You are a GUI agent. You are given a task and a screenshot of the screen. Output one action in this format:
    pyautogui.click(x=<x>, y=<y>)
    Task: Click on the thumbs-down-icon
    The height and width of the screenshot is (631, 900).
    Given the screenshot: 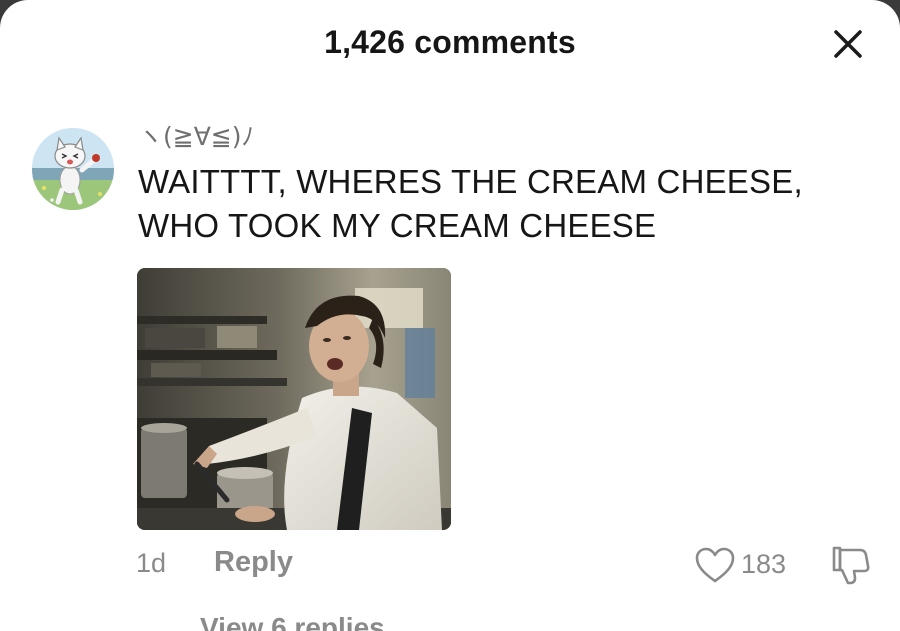 What is the action you would take?
    pyautogui.click(x=851, y=565)
    